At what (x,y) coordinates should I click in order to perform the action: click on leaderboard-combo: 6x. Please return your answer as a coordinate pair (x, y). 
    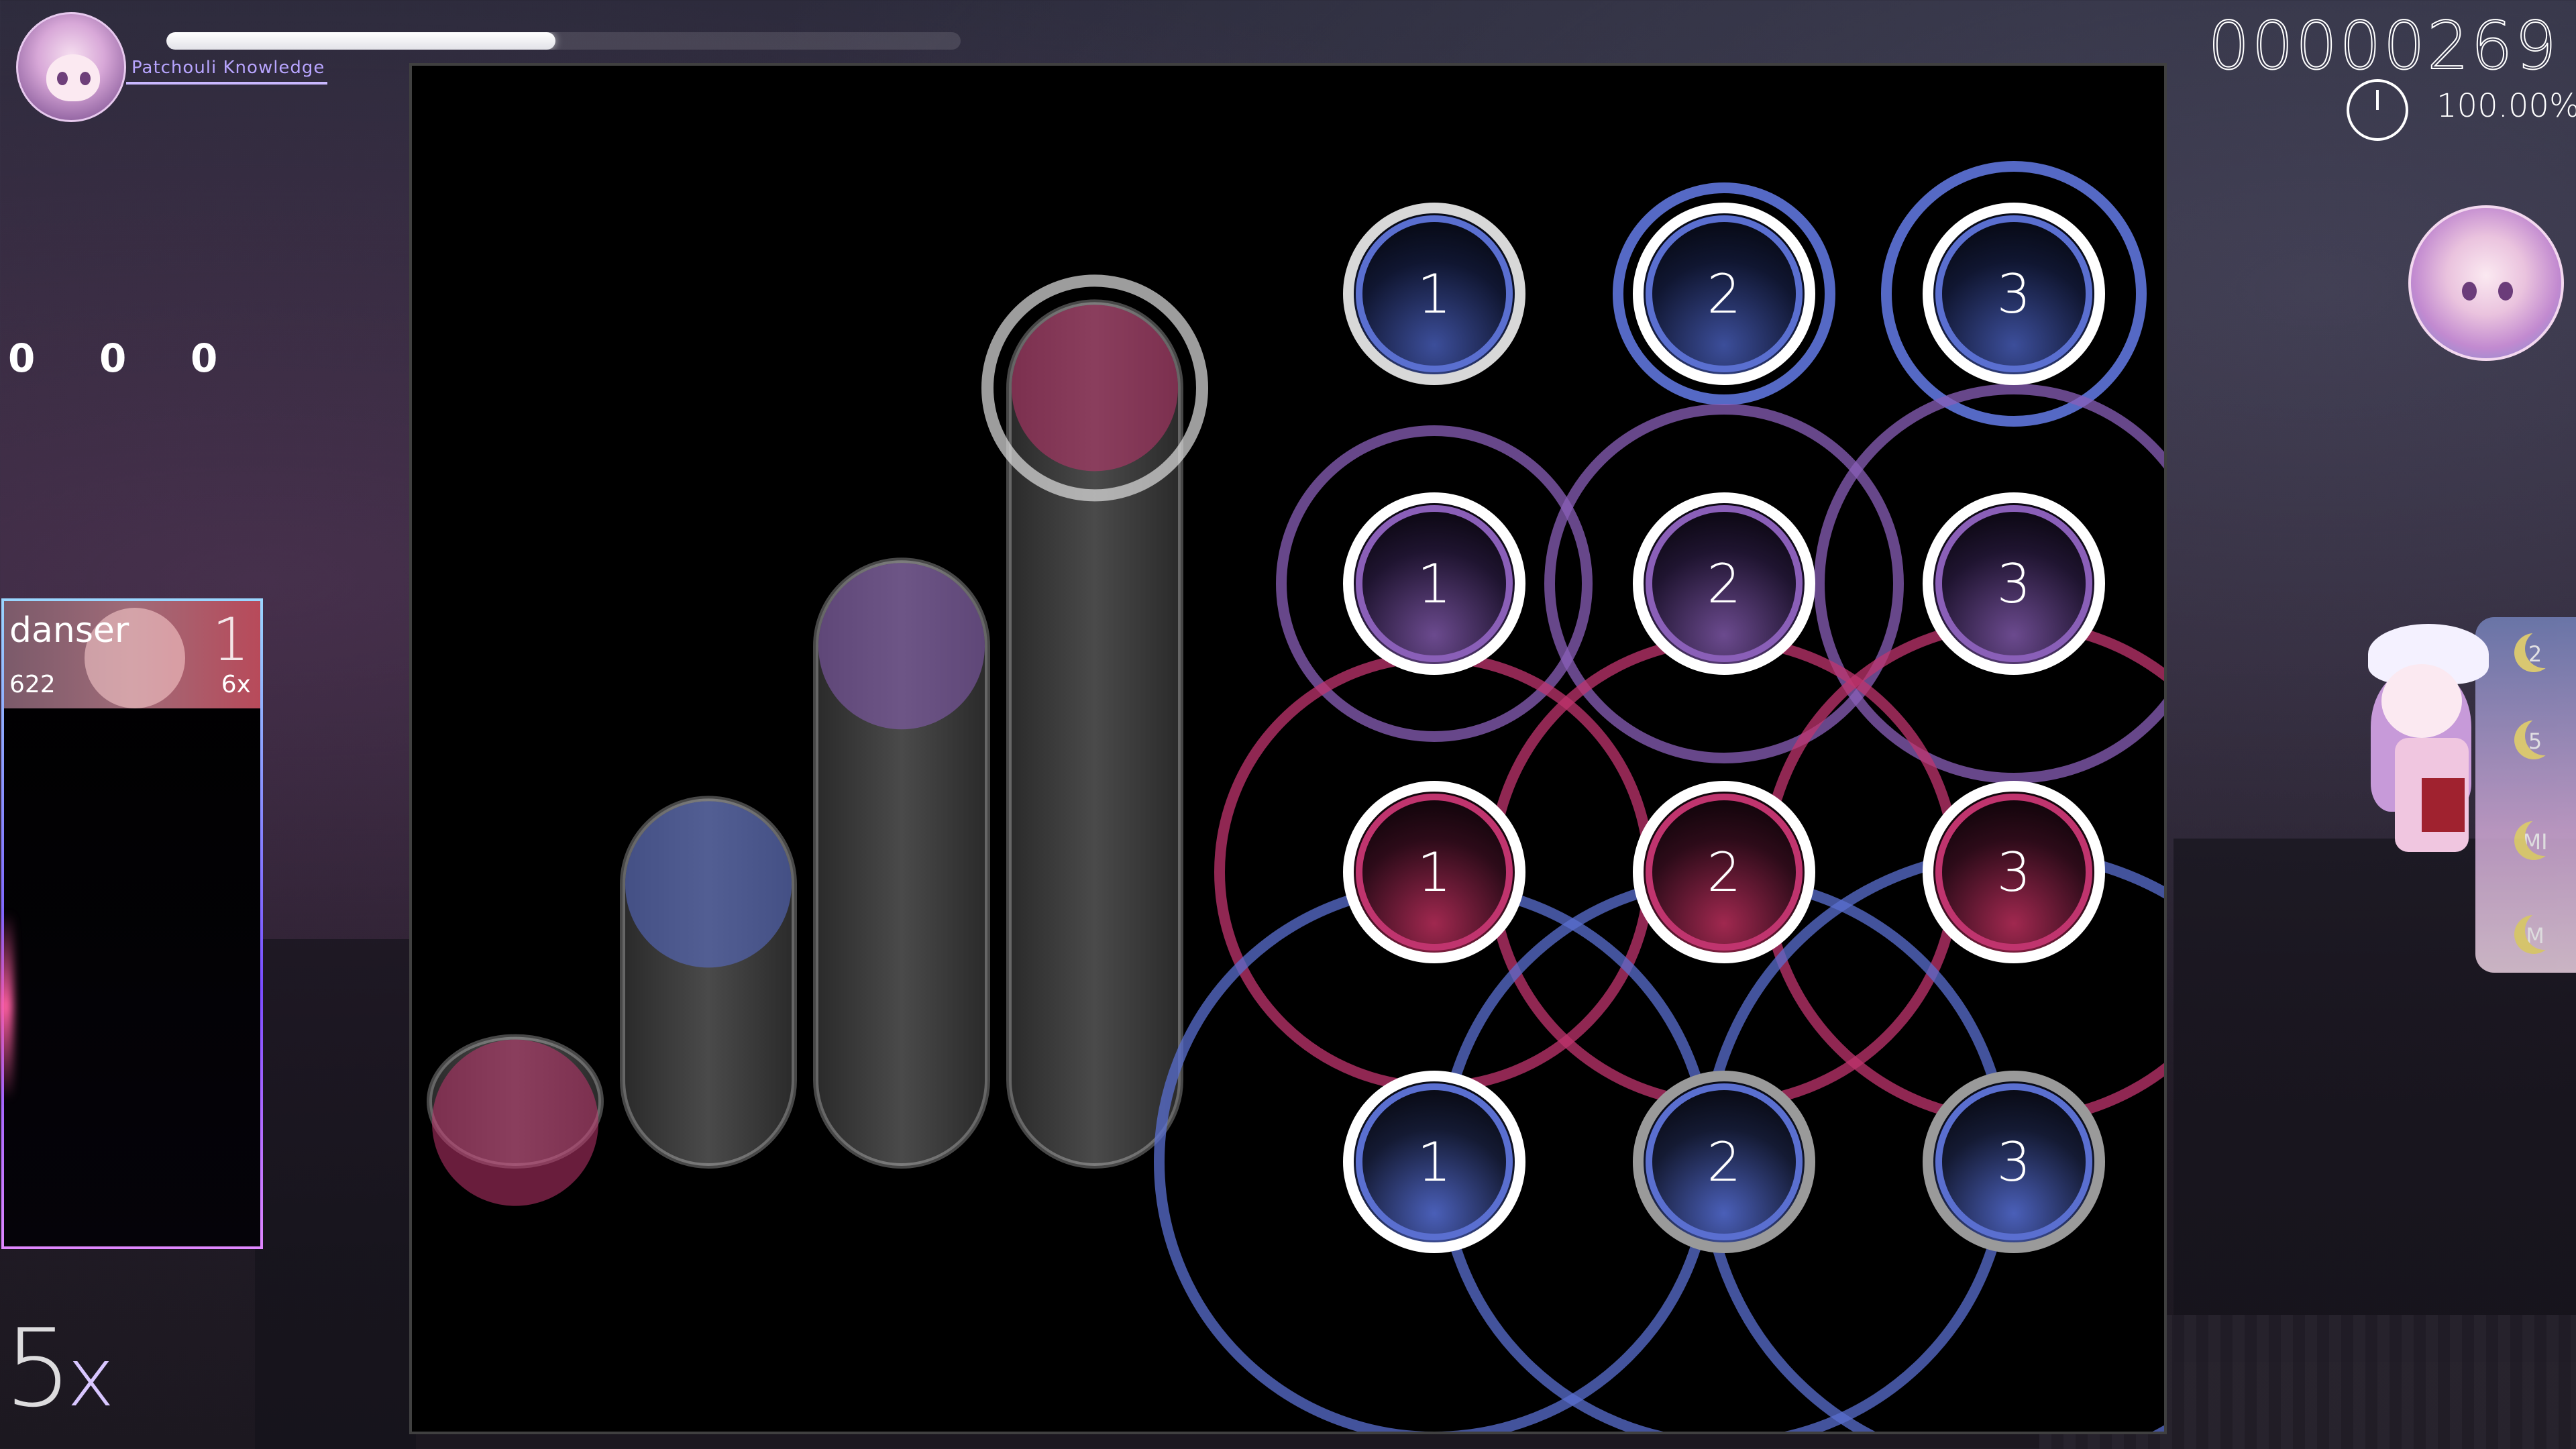
    Looking at the image, I should click on (236, 684).